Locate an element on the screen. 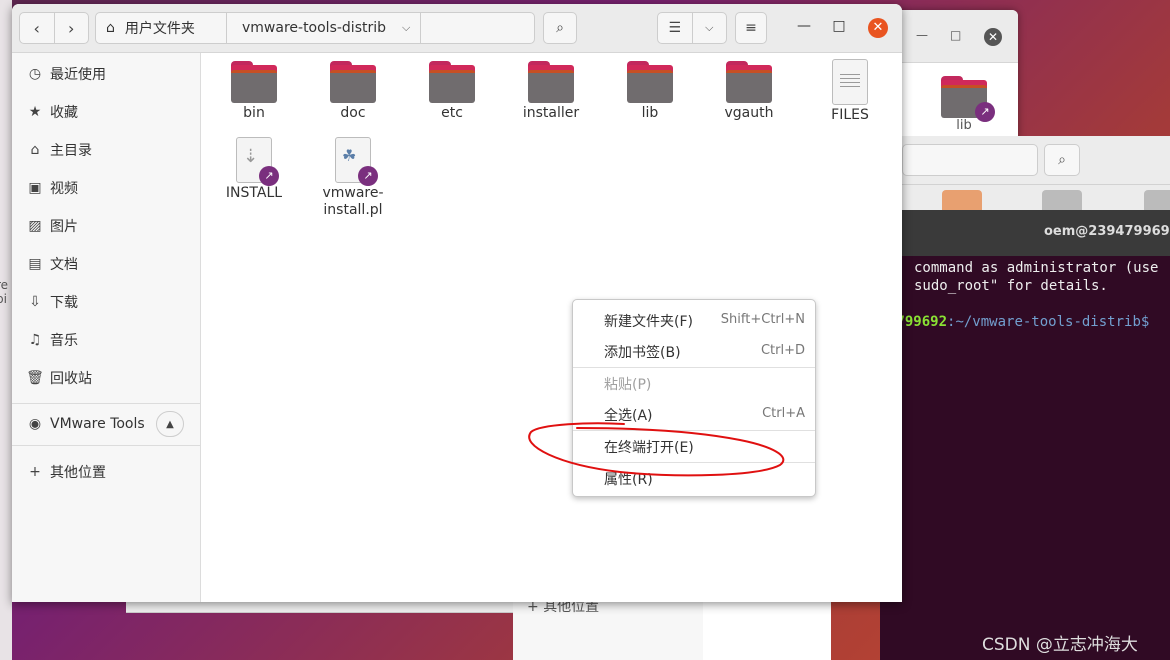 This screenshot has width=1170, height=660. back-arrow-icon: ‹ is located at coordinates (37, 28).